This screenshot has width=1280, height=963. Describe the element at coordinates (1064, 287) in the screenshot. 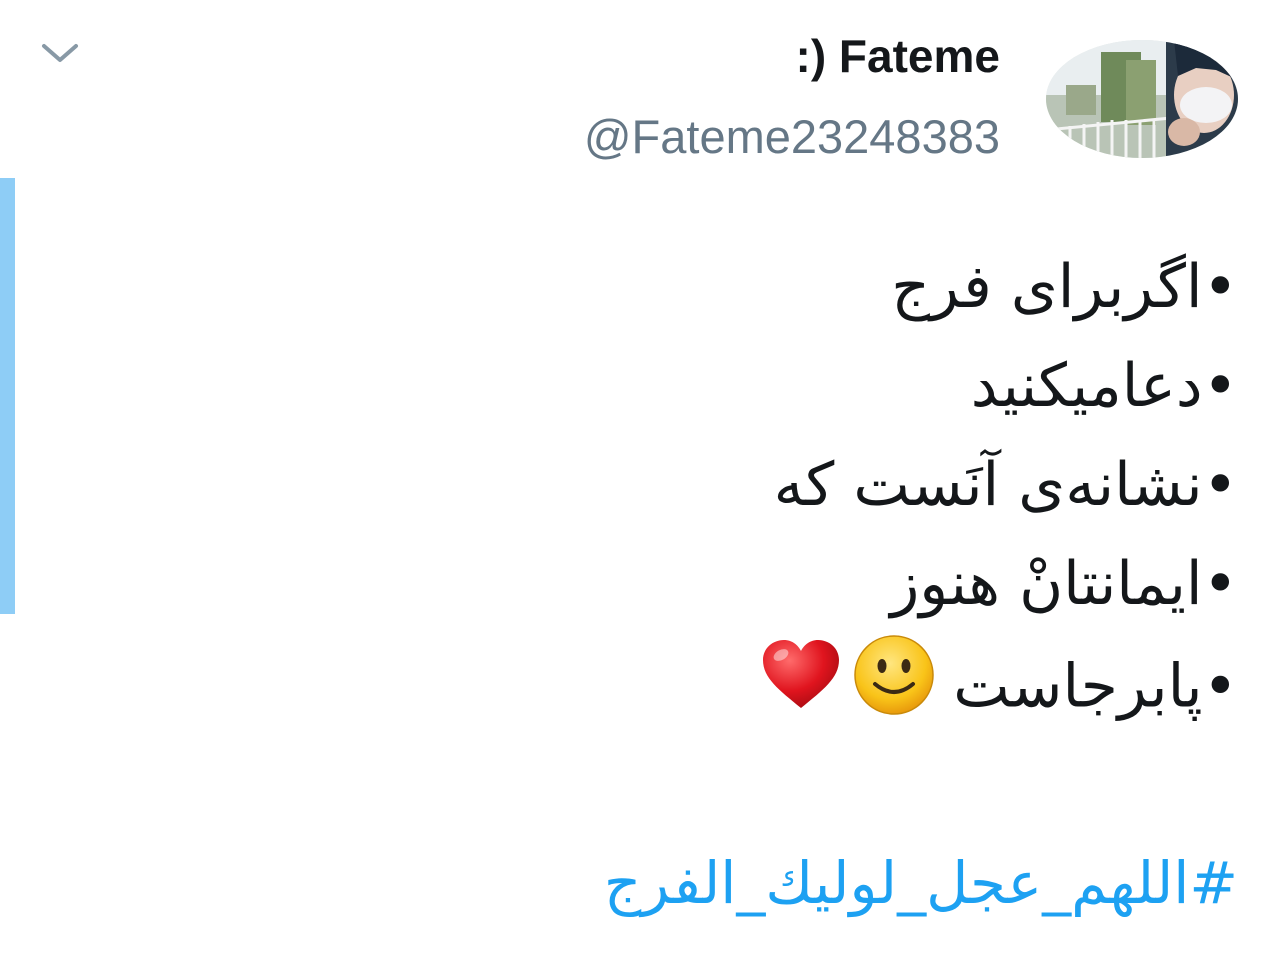

I see `tweet-line-1: •اگربرای فرج` at that location.